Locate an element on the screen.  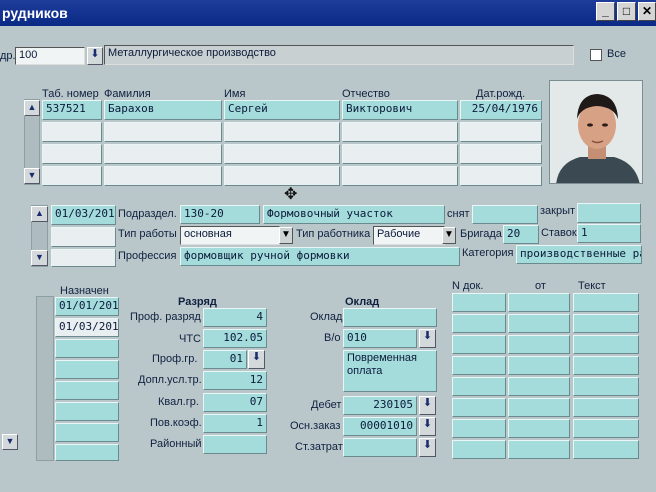
col-header-patronymic: Отчество is located at coordinates (366, 94).